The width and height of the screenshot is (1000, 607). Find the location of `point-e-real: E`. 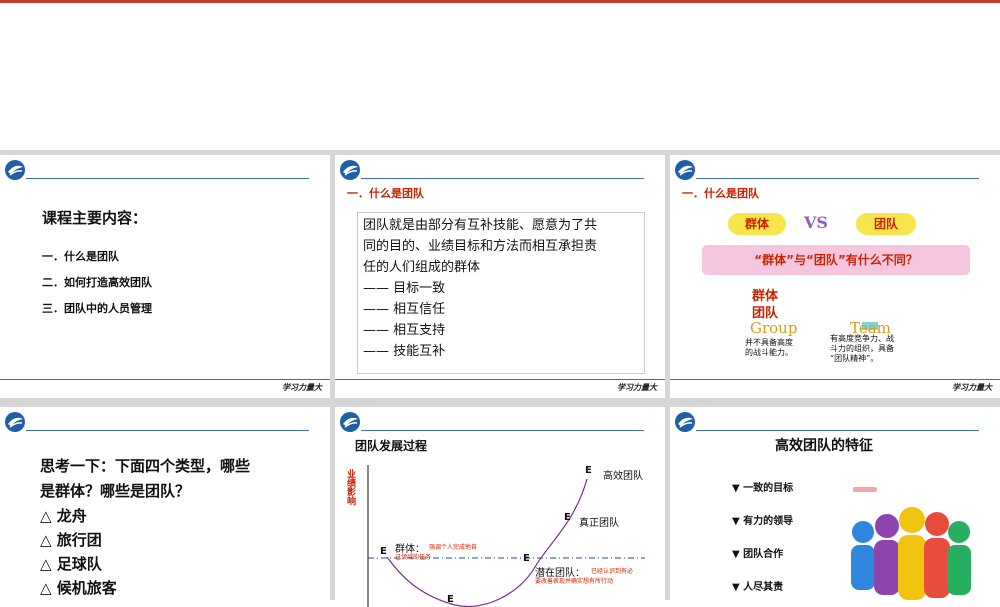

point-e-real: E is located at coordinates (567, 517).